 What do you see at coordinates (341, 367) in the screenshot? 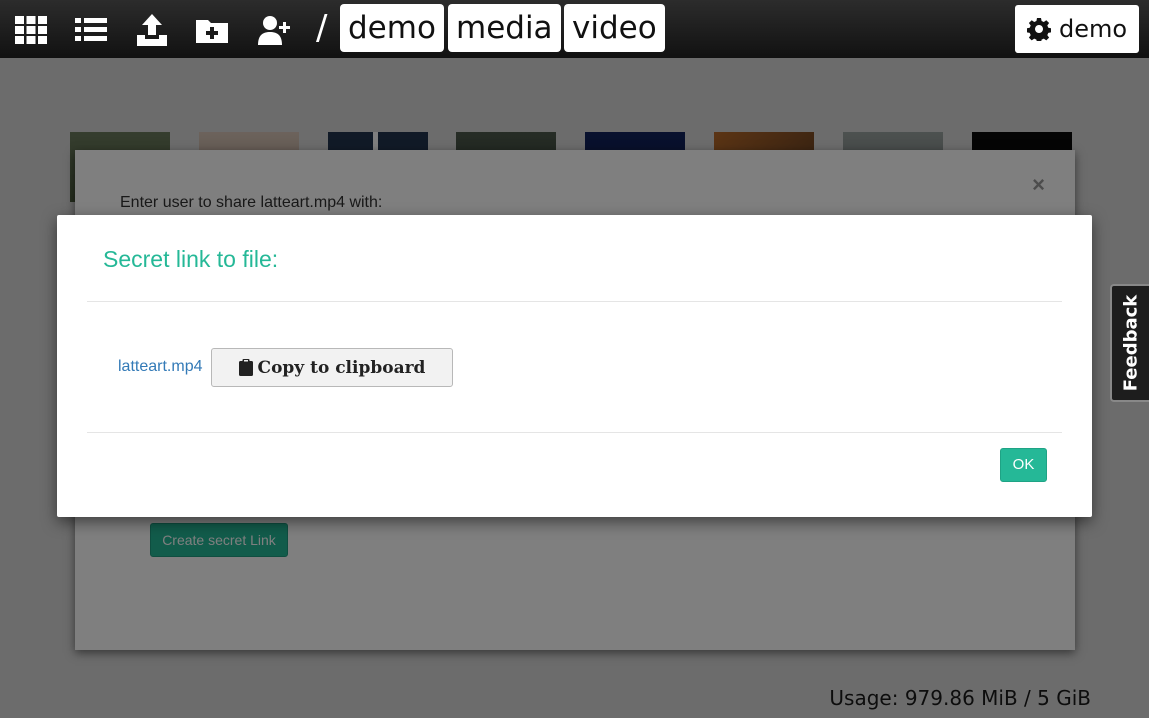
I see `copy-button-label: Copy to clipboard` at bounding box center [341, 367].